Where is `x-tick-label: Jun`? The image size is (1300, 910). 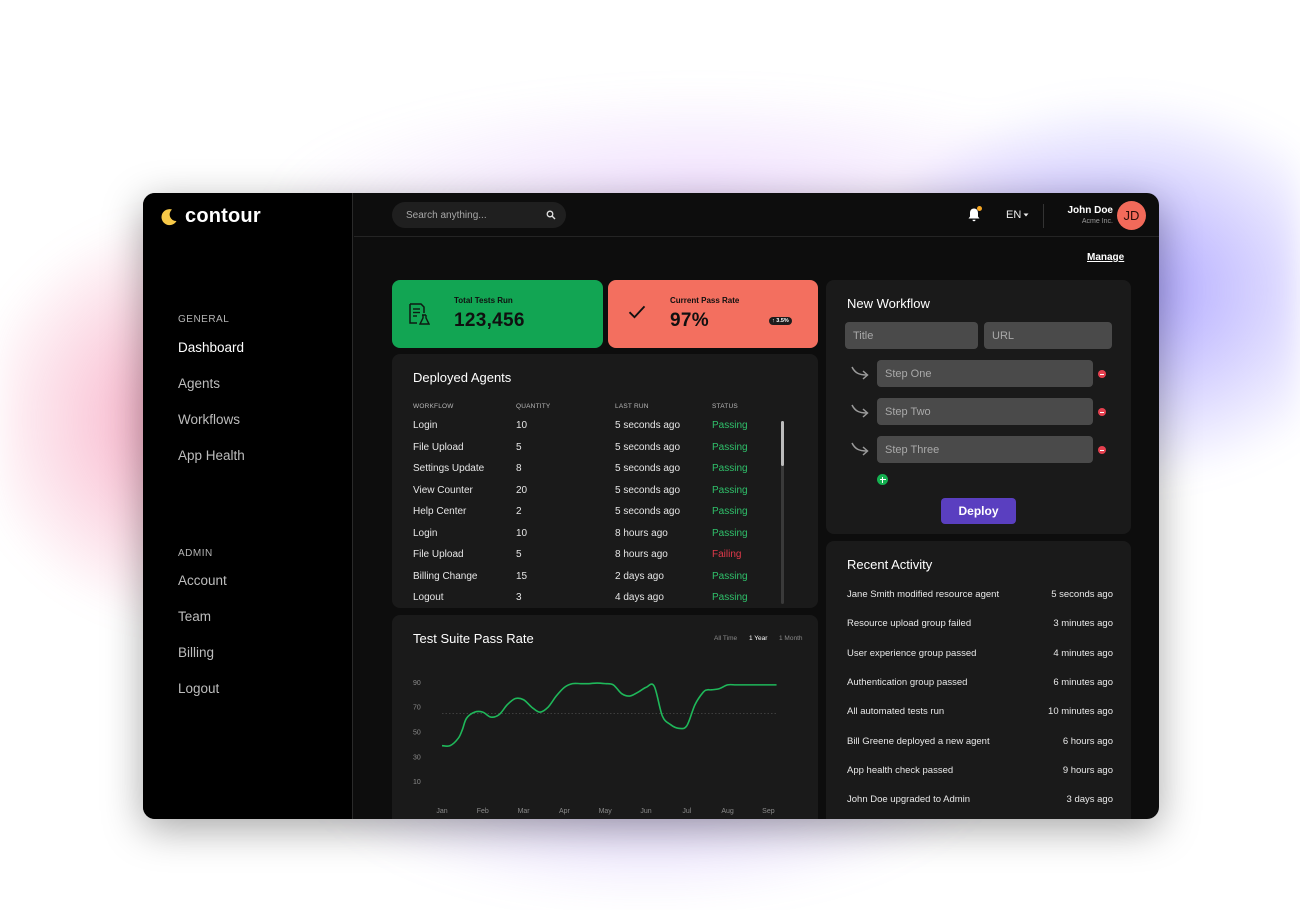
x-tick-label: Jun is located at coordinates (645, 811).